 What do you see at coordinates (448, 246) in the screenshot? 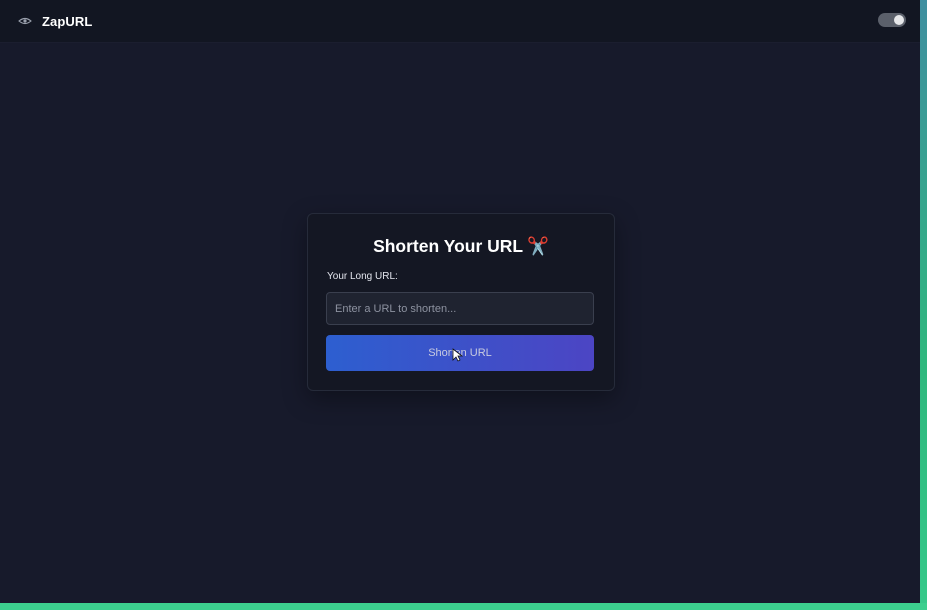
I see `card-title-text: Shorten Your URL` at bounding box center [448, 246].